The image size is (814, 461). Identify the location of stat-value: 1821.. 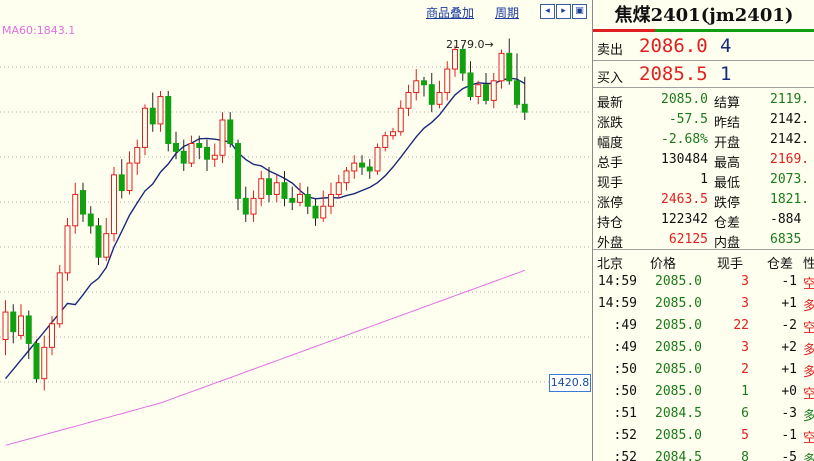
(790, 199).